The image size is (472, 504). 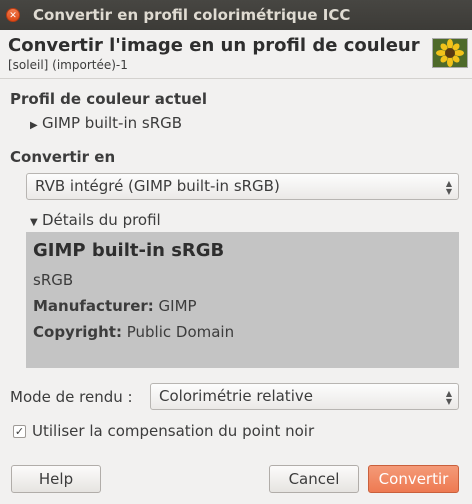 I want to click on profile-copyright: Copyright: Public Domain, so click(x=133, y=332).